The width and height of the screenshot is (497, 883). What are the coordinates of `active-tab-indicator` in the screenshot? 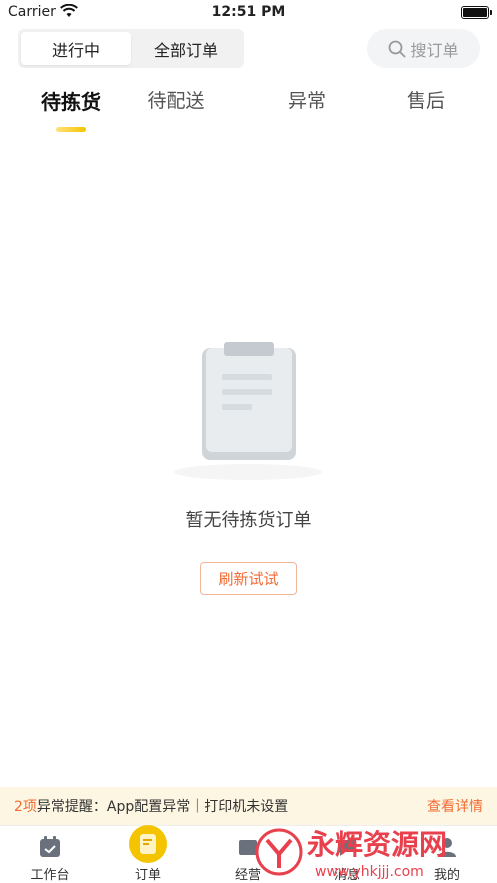 It's located at (71, 129).